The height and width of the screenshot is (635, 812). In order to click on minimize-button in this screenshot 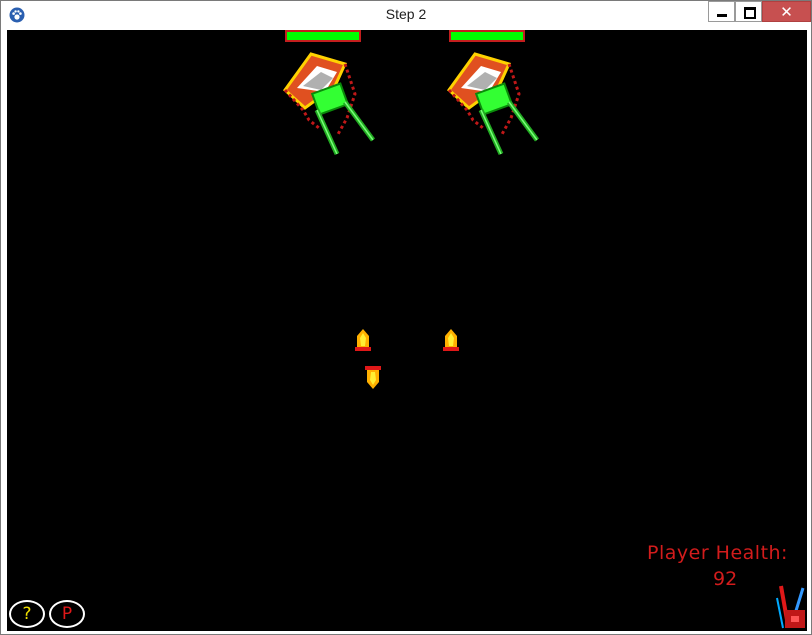, I will do `click(721, 11)`.